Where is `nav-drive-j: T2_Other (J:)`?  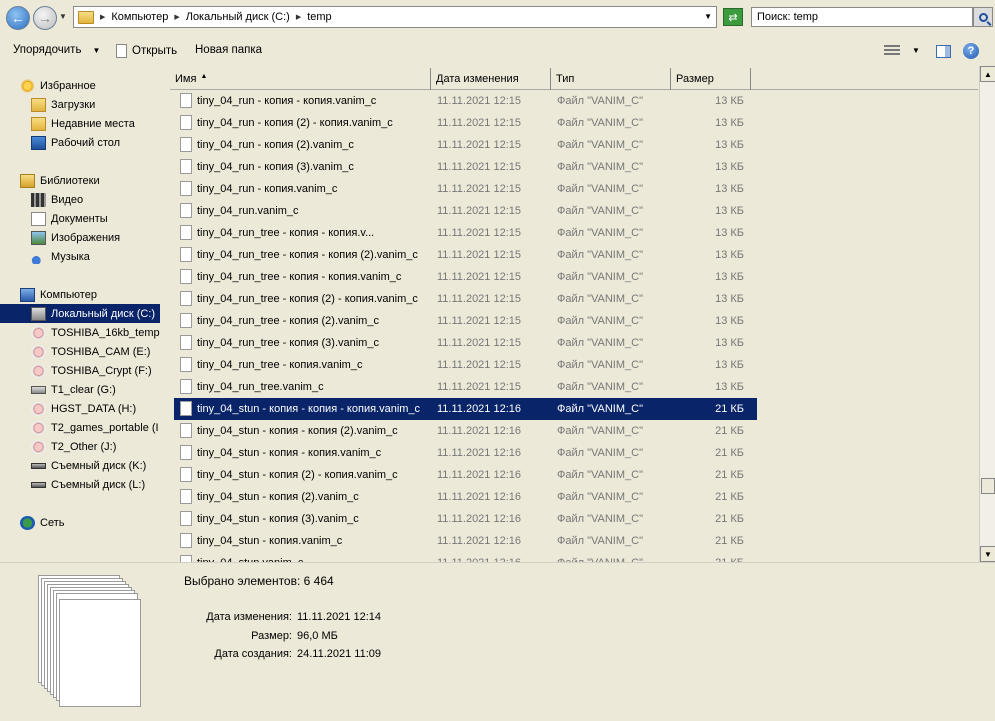 nav-drive-j: T2_Other (J:) is located at coordinates (80, 446).